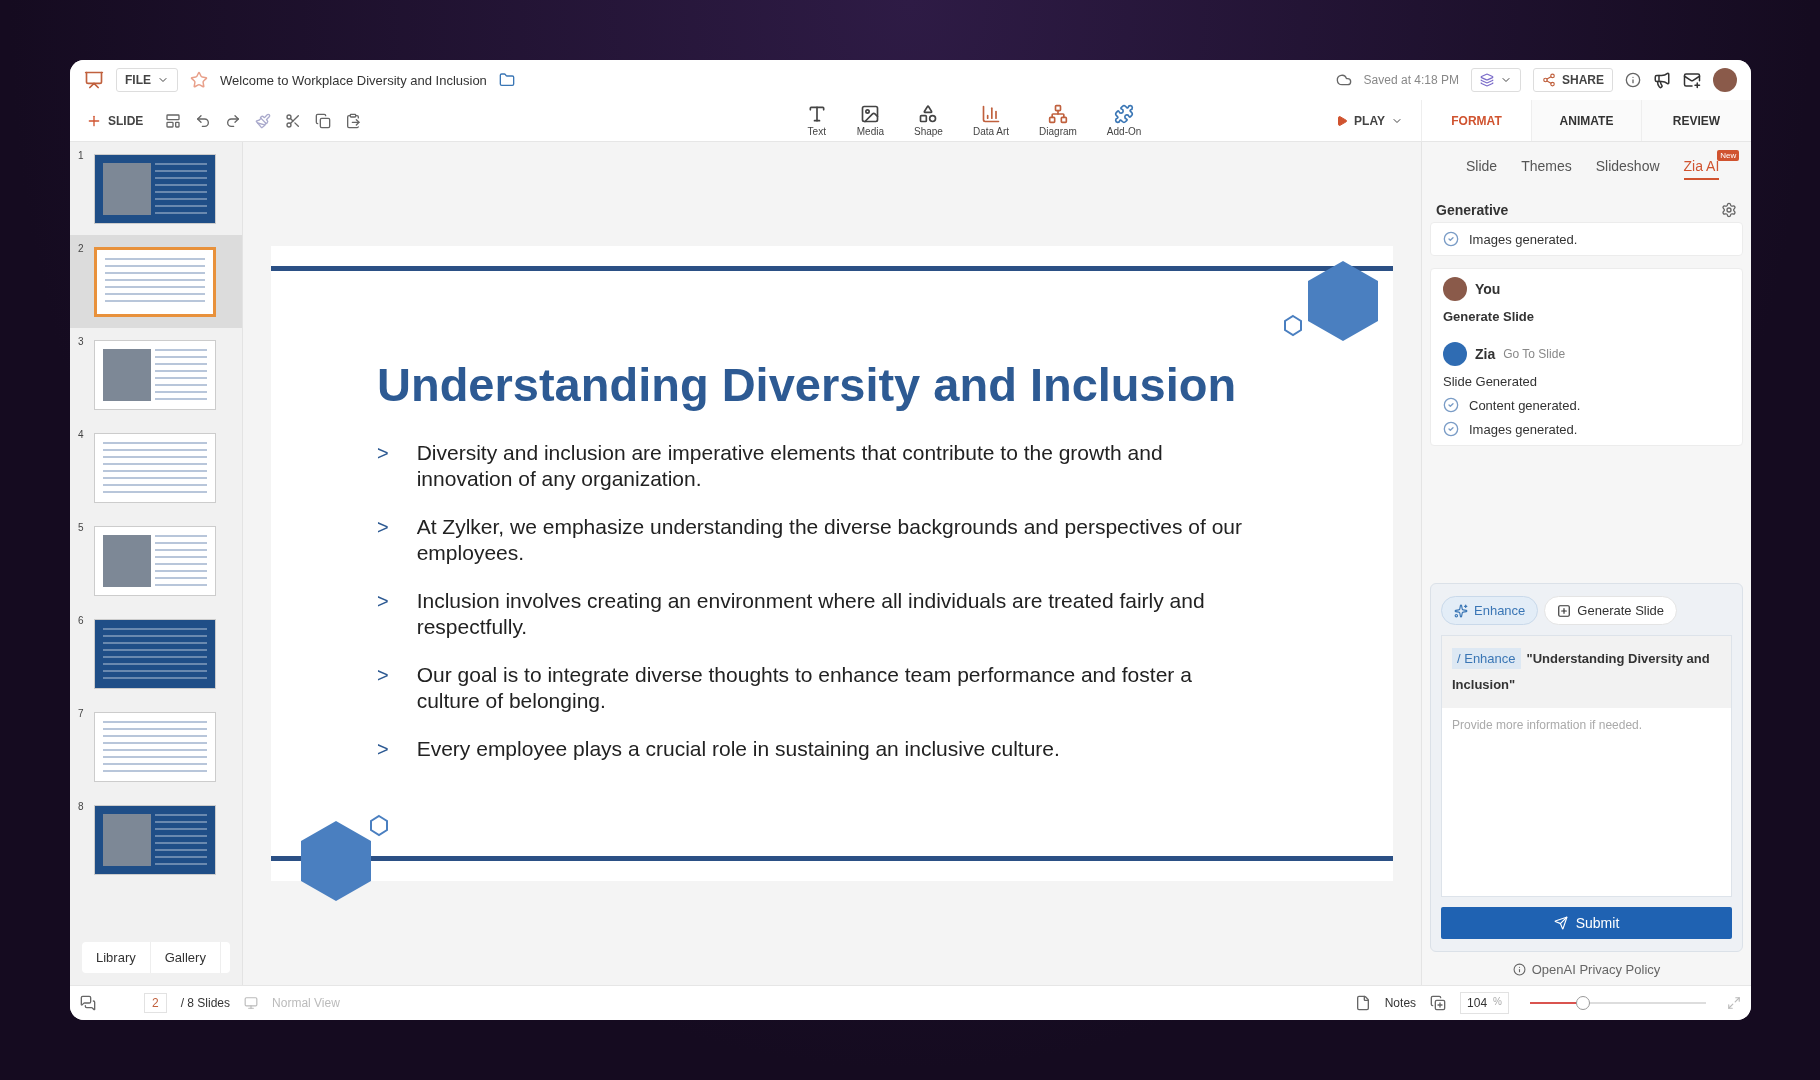 Image resolution: width=1820 pixels, height=1080 pixels. I want to click on add-slide-icon, so click(1564, 610).